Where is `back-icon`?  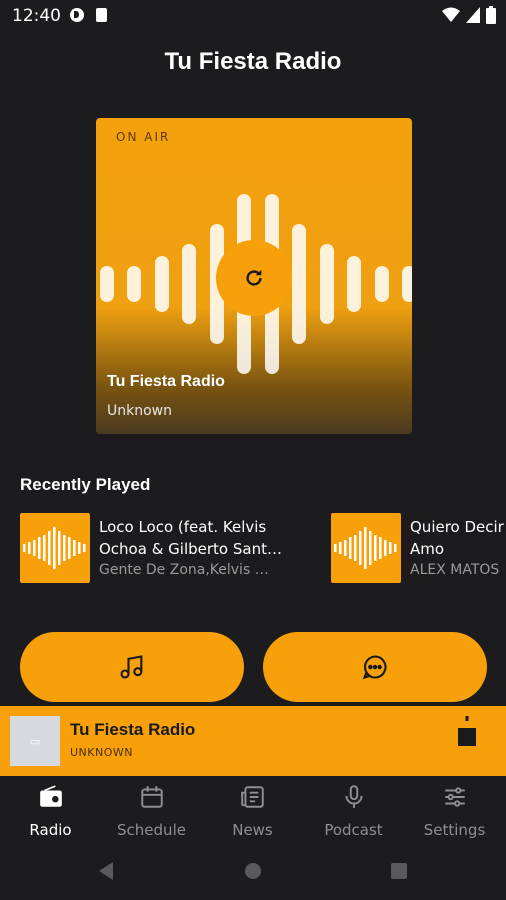 back-icon is located at coordinates (106, 871).